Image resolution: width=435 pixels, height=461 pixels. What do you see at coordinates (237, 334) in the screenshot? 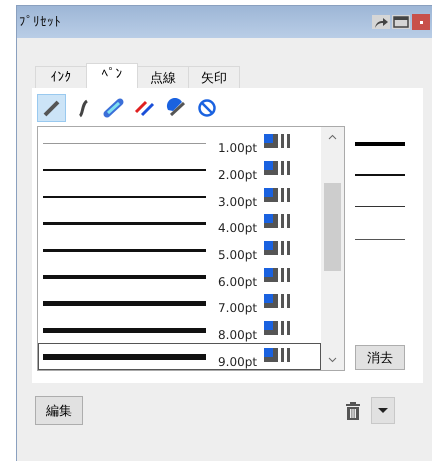
I see `width-label: 8.00pt` at bounding box center [237, 334].